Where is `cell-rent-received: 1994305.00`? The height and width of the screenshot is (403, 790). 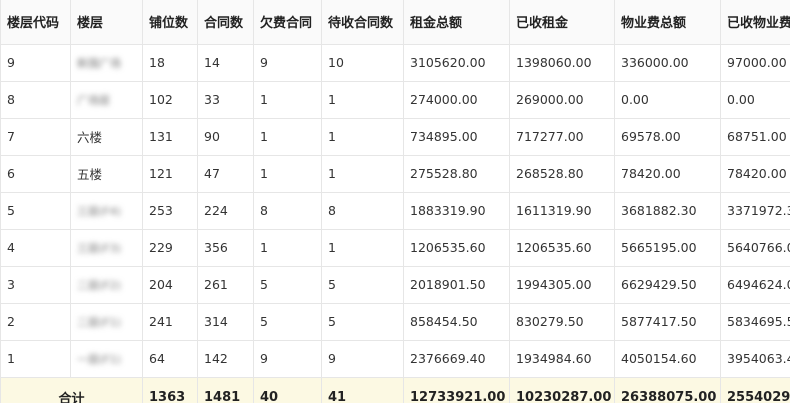
cell-rent-received: 1994305.00 is located at coordinates (562, 284).